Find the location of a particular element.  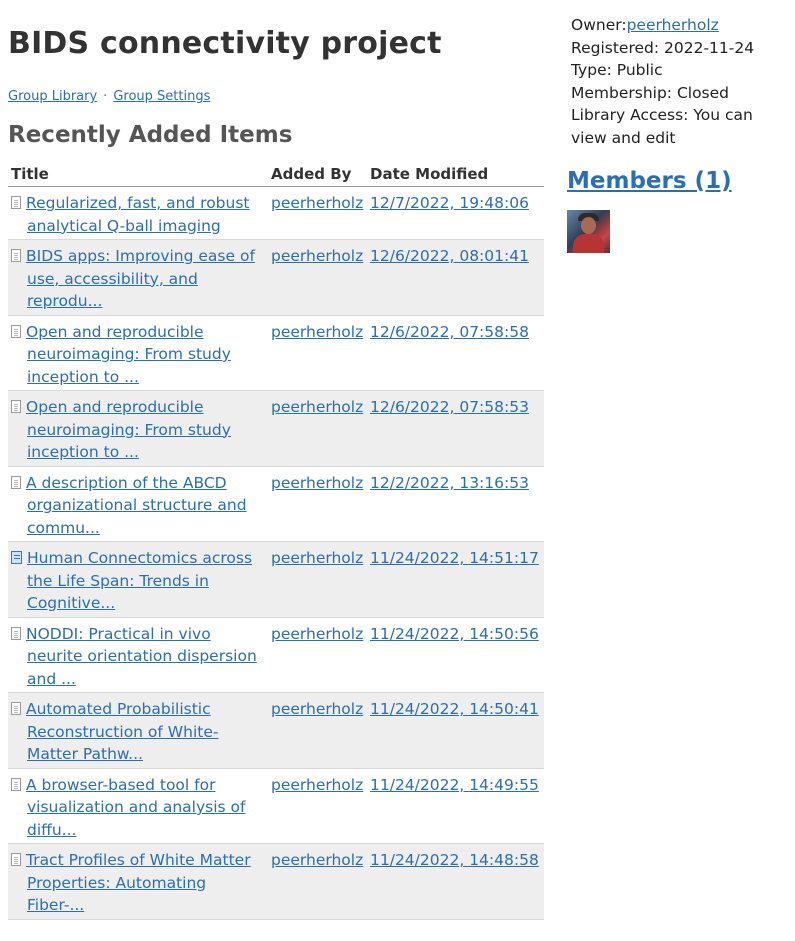

member-avatar is located at coordinates (588, 231).